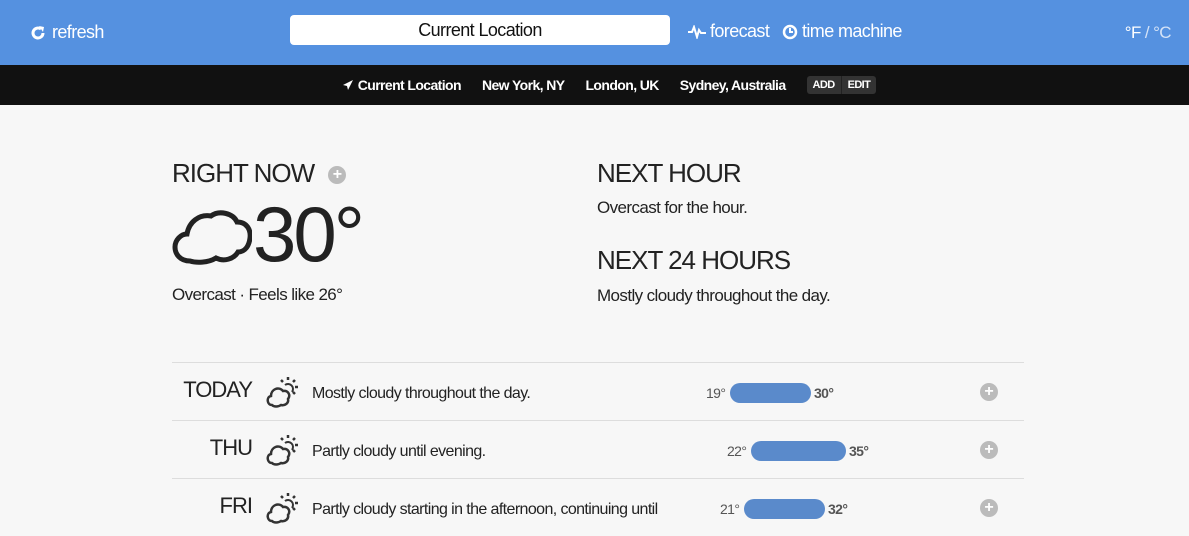 The image size is (1189, 536). Describe the element at coordinates (257, 294) in the screenshot. I see `current-summary: Overcast · Feels like 26°` at that location.